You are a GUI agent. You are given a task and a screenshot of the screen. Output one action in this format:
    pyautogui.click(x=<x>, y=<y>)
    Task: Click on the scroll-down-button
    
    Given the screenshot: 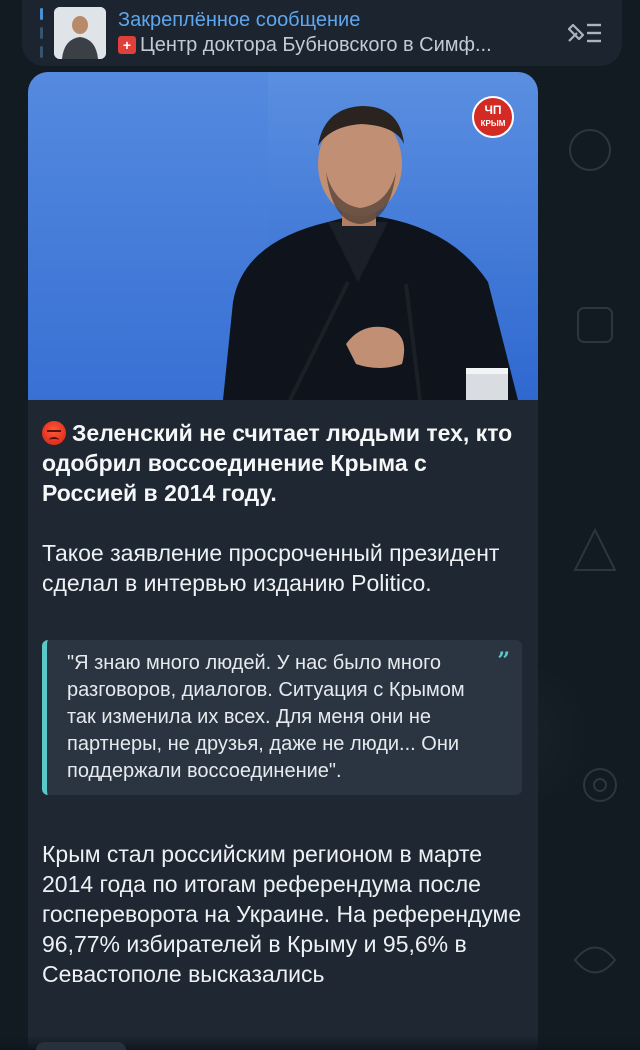 What is the action you would take?
    pyautogui.click(x=81, y=1046)
    